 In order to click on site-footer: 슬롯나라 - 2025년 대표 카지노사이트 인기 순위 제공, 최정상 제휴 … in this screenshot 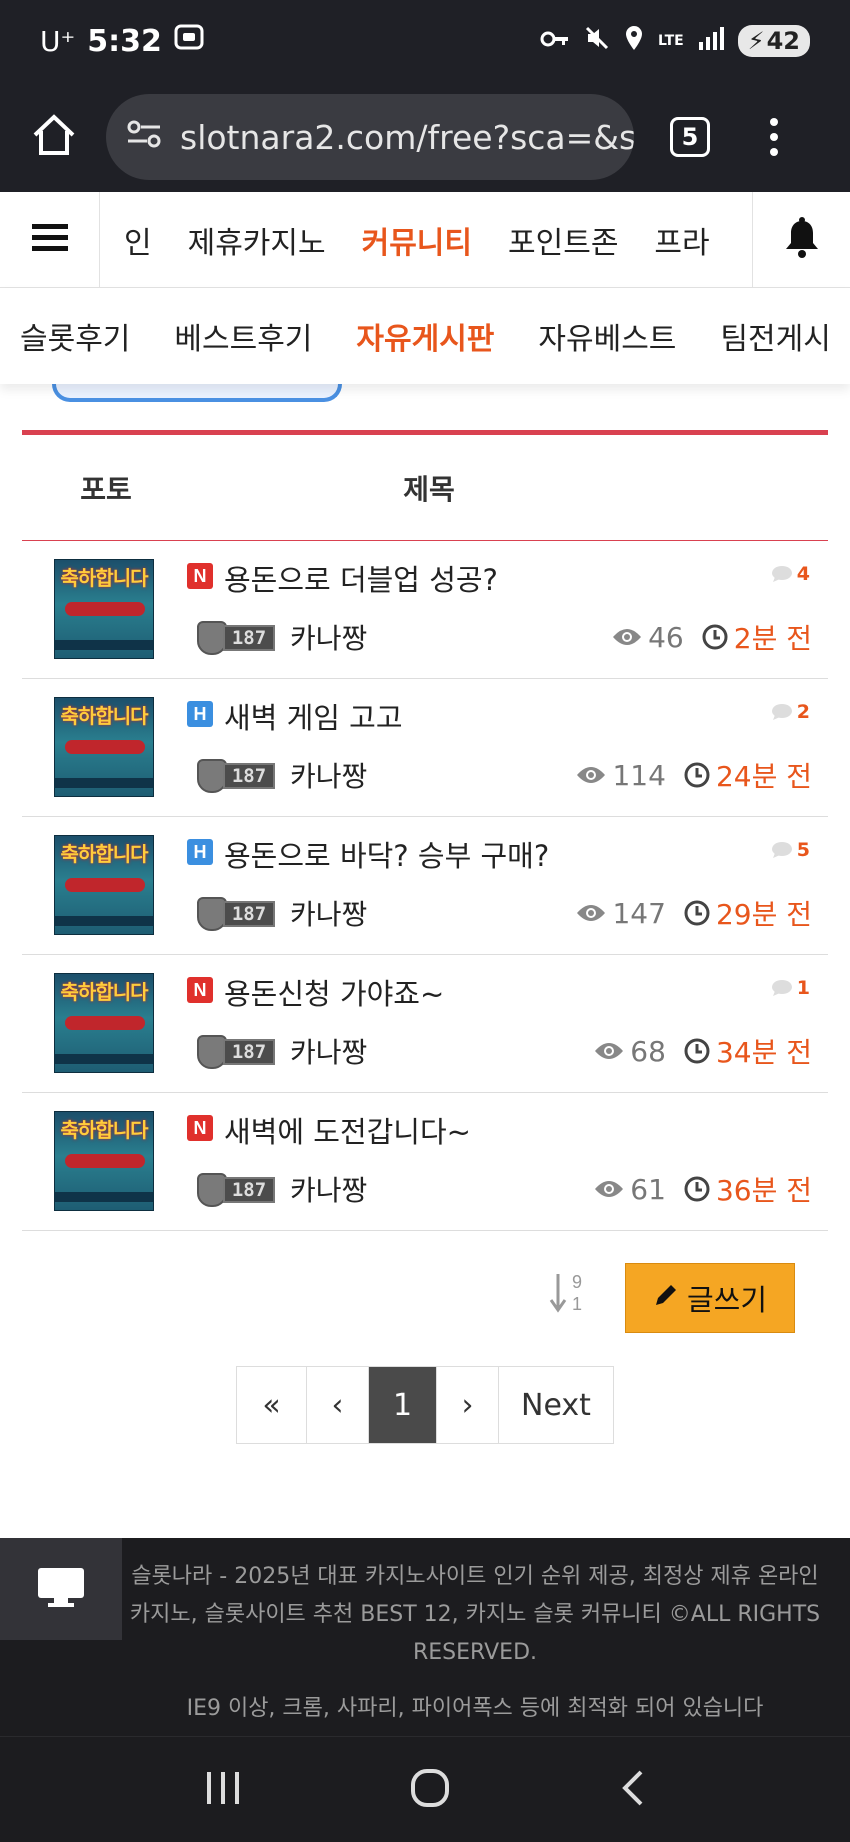, I will do `click(425, 1637)`.